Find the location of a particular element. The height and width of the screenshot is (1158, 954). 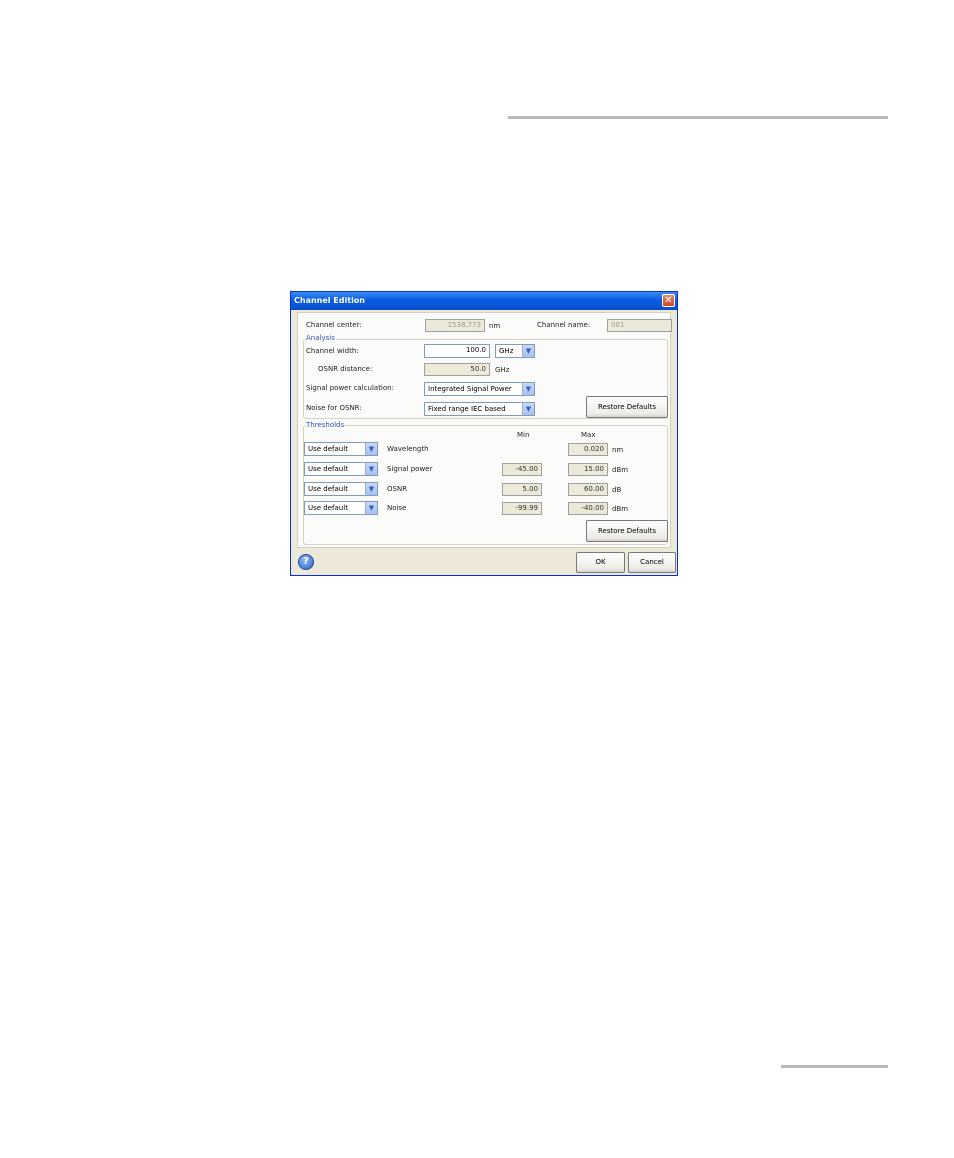

signal-power-min-field: -45.00 is located at coordinates (522, 469).